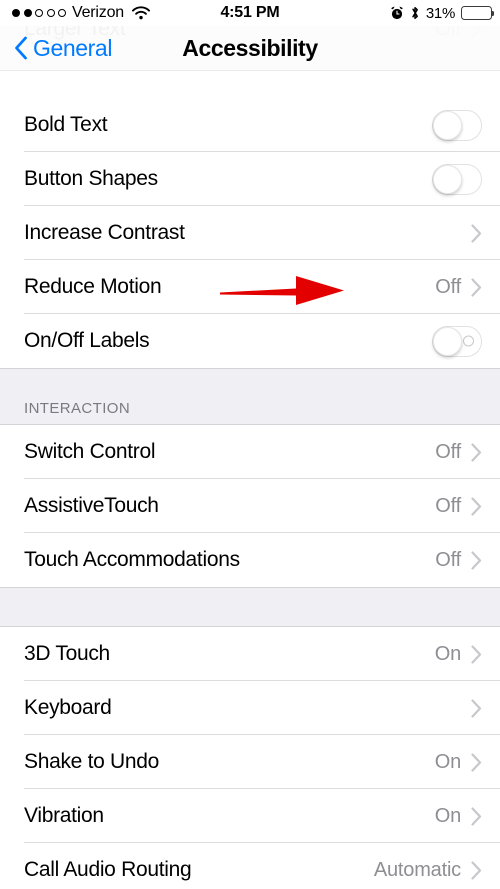 This screenshot has height=889, width=500. What do you see at coordinates (250, 816) in the screenshot?
I see `row-vibration: Vibration On` at bounding box center [250, 816].